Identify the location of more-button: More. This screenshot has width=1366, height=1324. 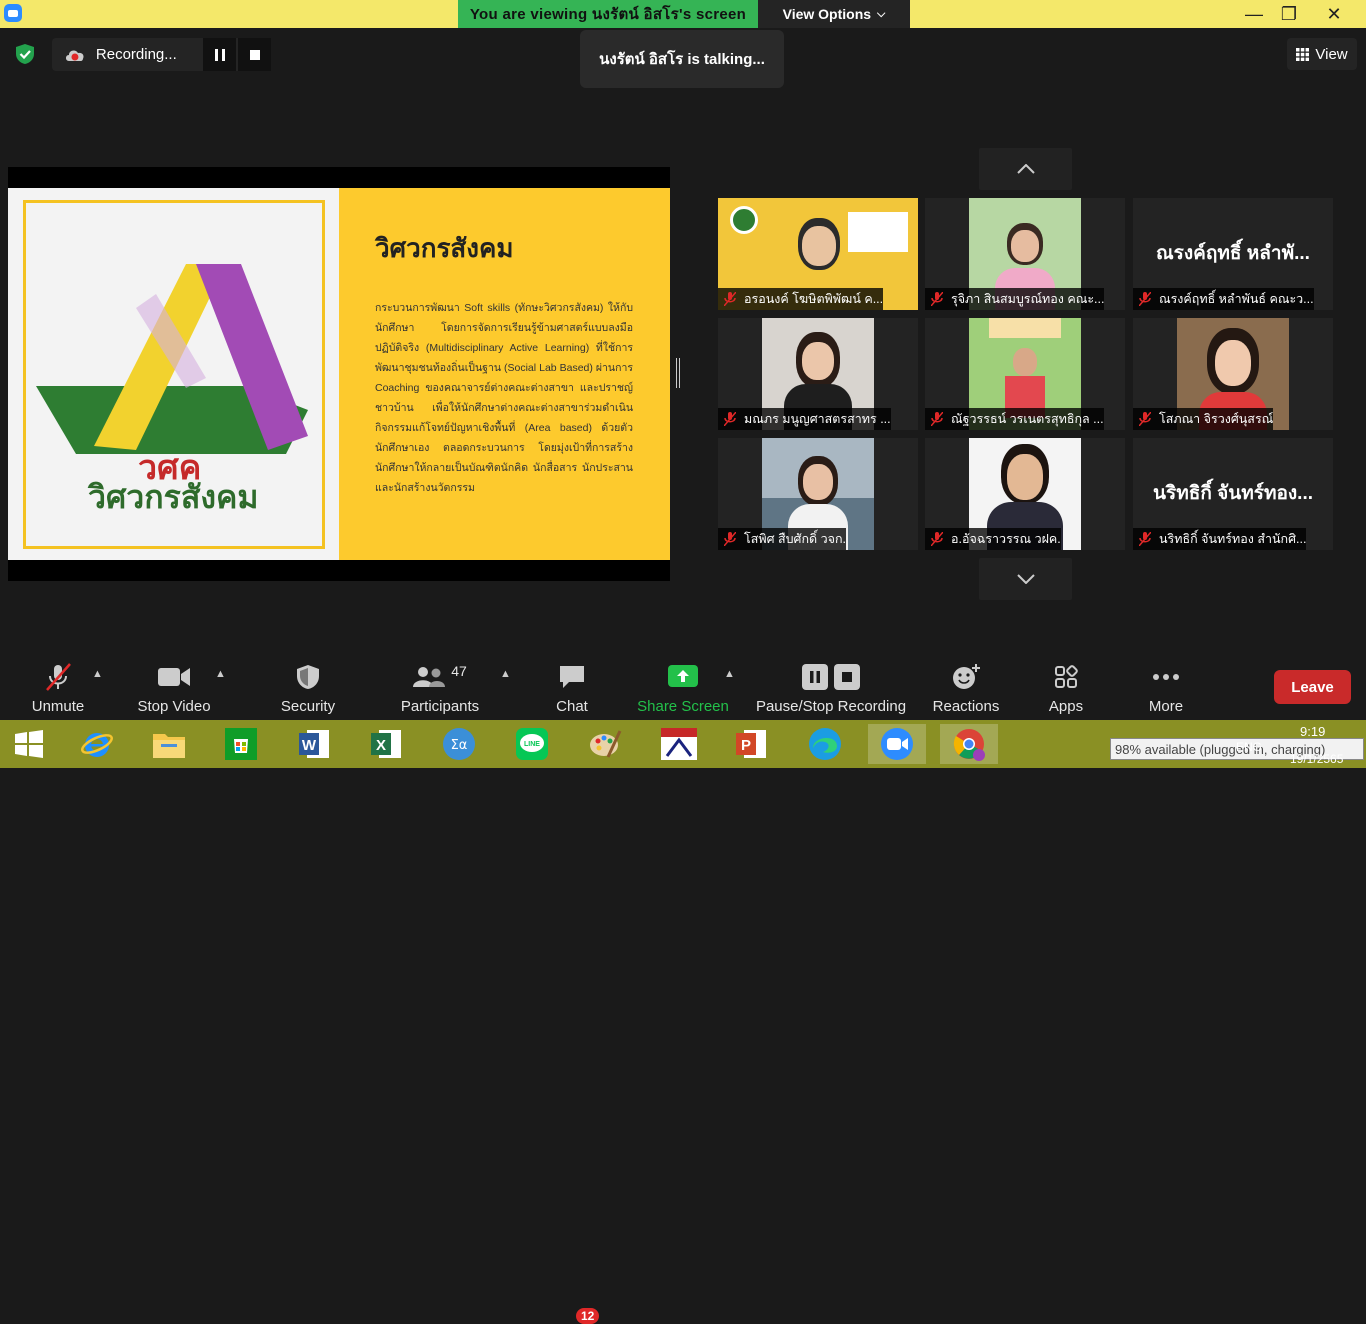
(1166, 687).